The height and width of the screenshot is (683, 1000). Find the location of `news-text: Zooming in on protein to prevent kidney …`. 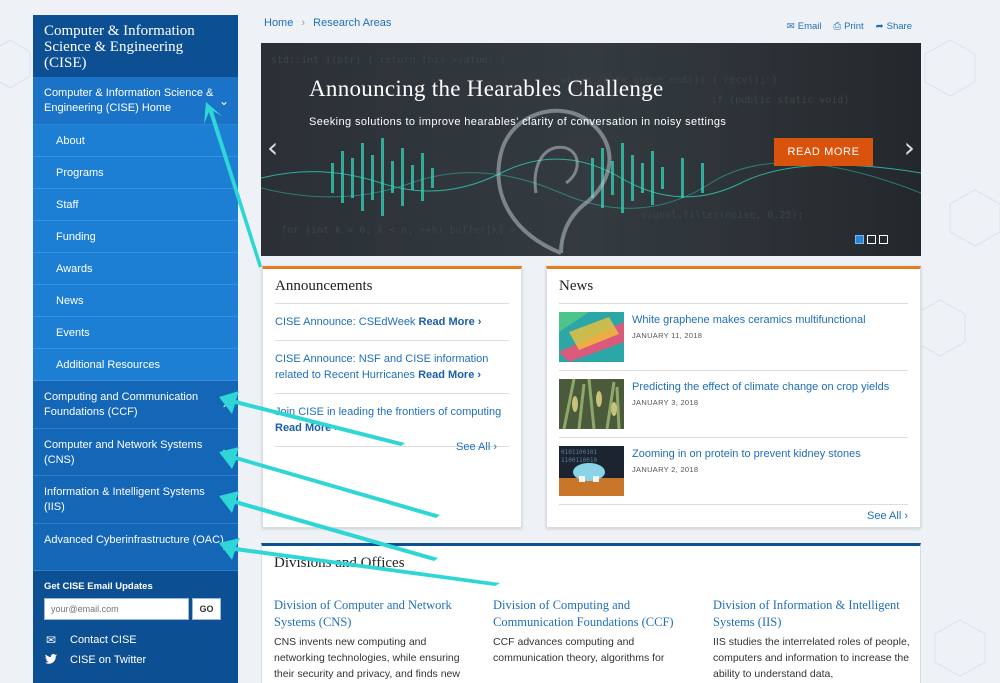

news-text: Zooming in on protein to prevent kidney … is located at coordinates (746, 471).